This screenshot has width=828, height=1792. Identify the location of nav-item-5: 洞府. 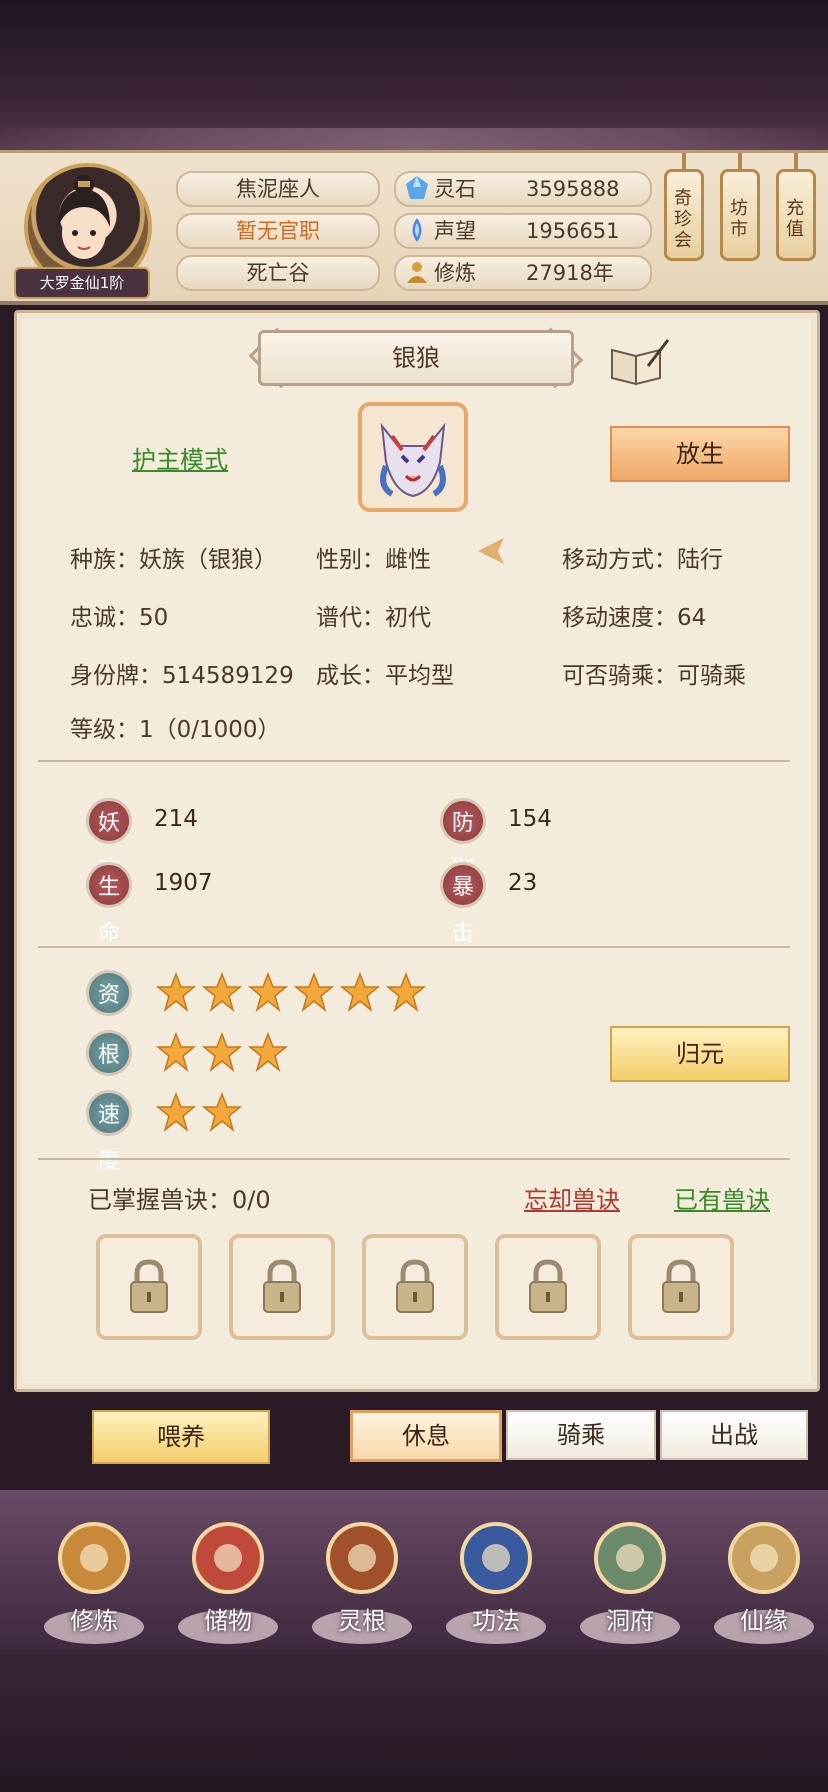
(630, 1569).